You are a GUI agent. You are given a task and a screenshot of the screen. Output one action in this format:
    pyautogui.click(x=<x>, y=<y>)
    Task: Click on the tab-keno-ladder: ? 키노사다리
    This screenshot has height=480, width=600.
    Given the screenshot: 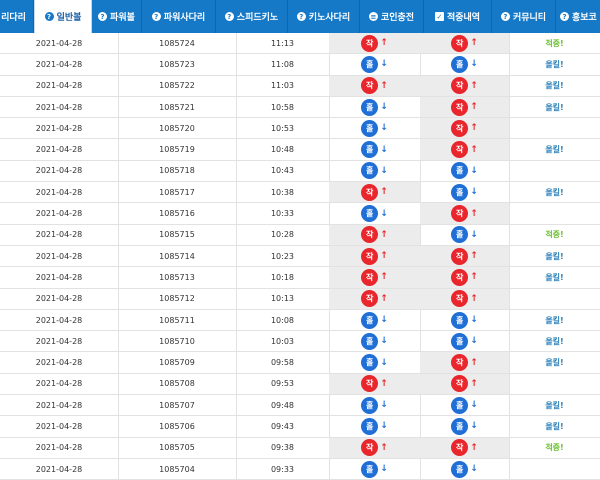 What is the action you would take?
    pyautogui.click(x=324, y=16)
    